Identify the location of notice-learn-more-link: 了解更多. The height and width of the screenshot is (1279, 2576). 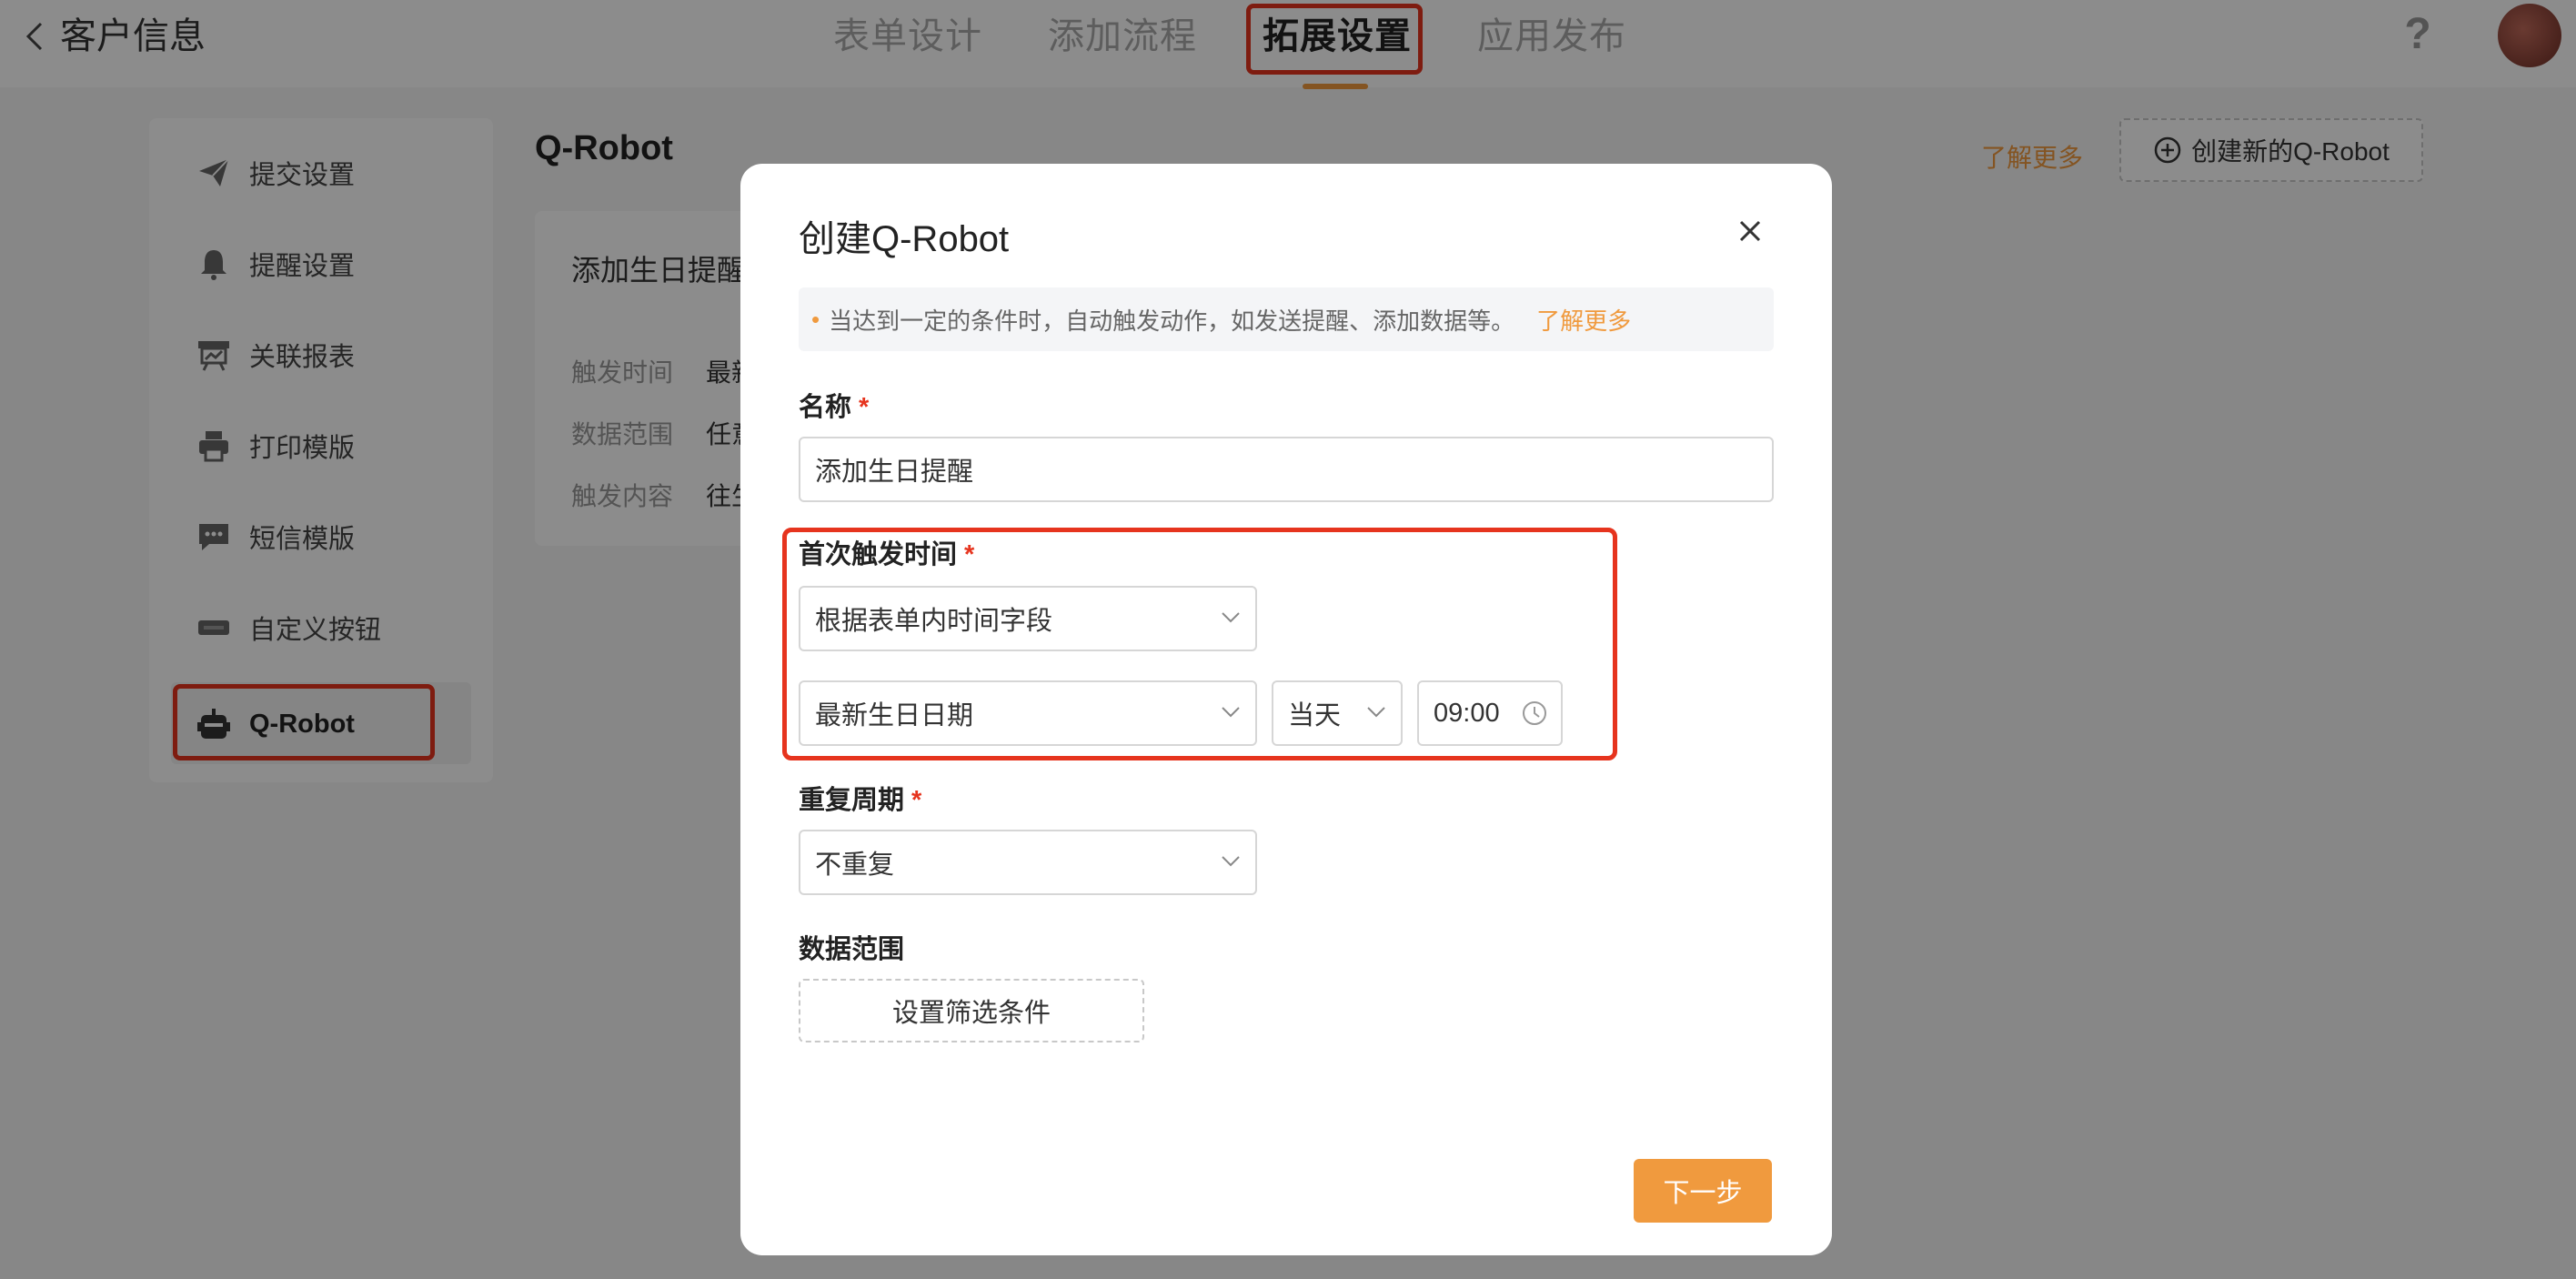
(1583, 320).